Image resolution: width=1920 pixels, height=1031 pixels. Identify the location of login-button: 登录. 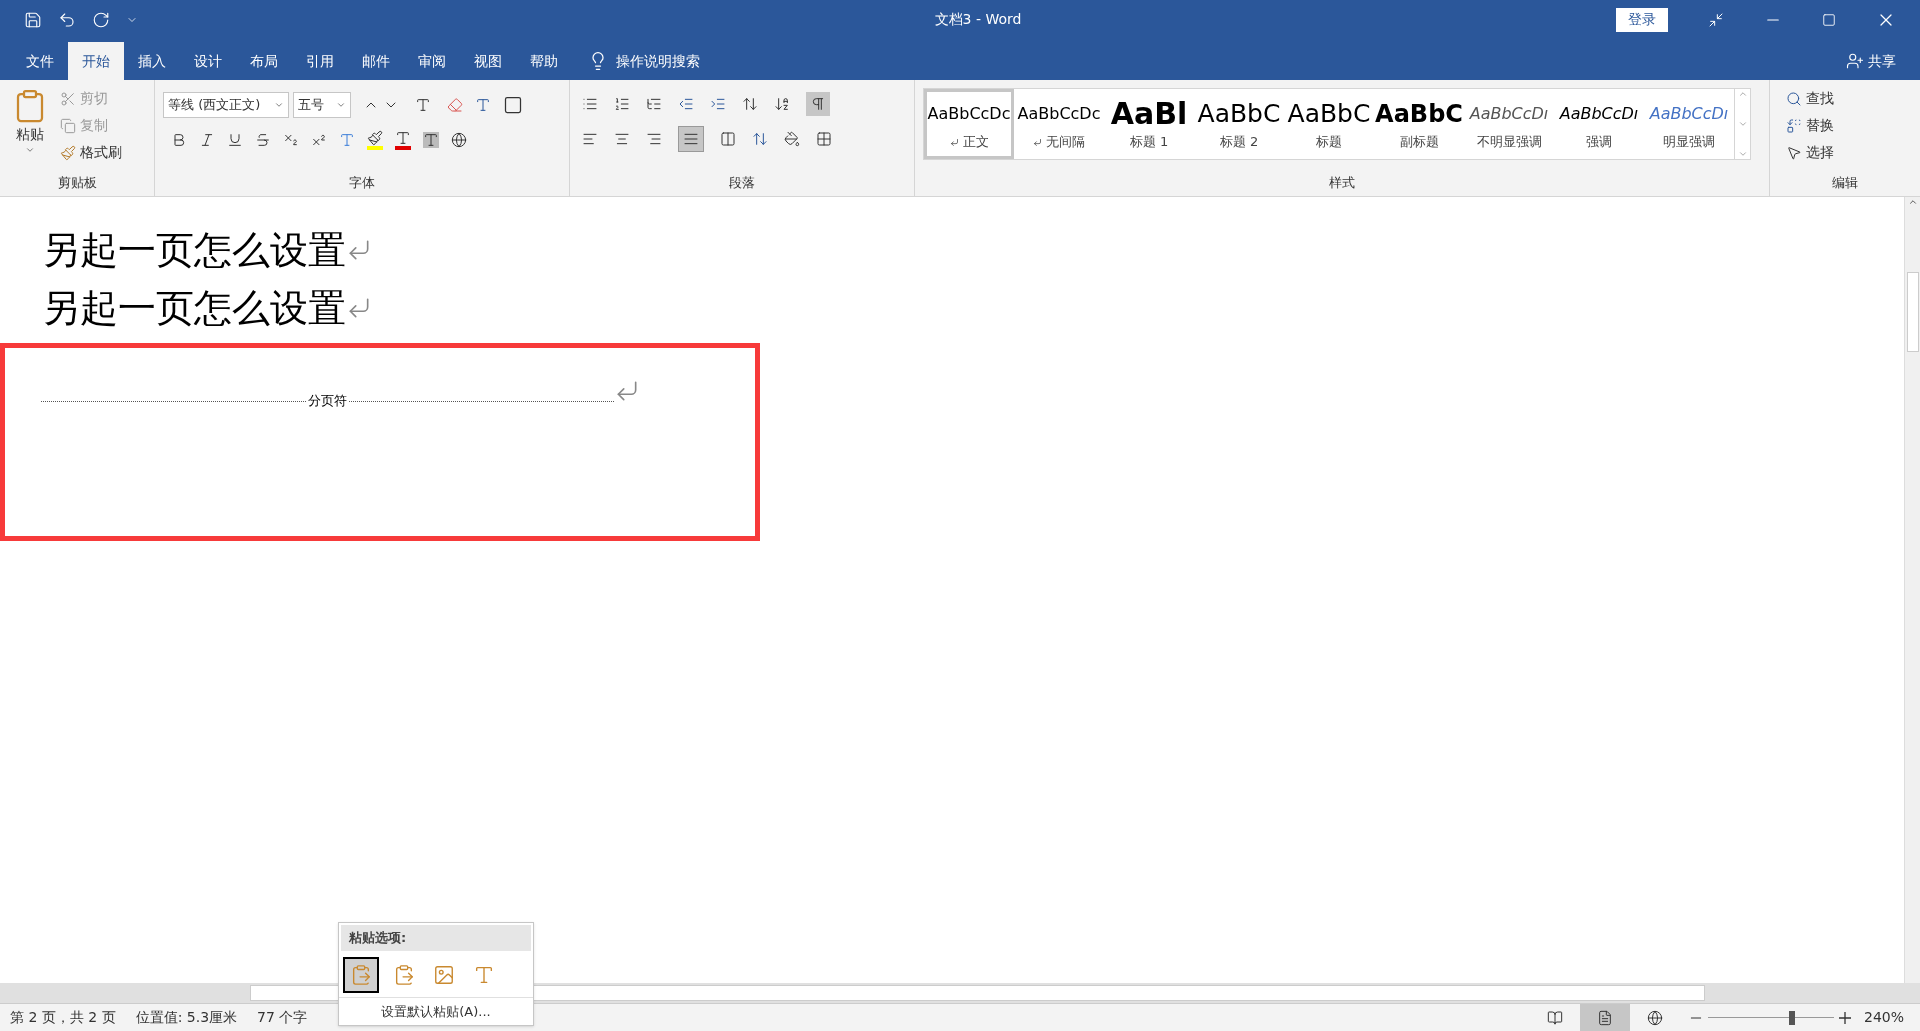
(1642, 19).